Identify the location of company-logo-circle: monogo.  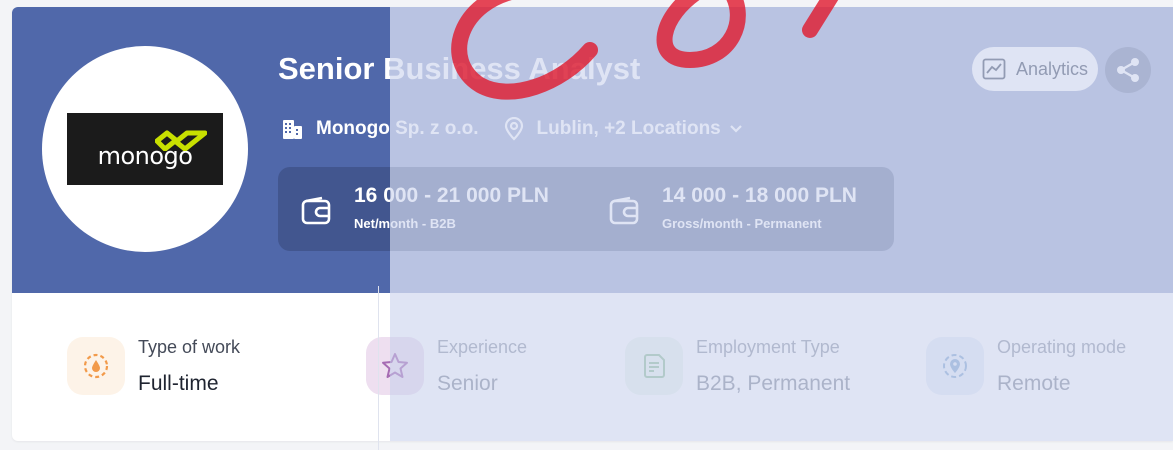
(145, 149).